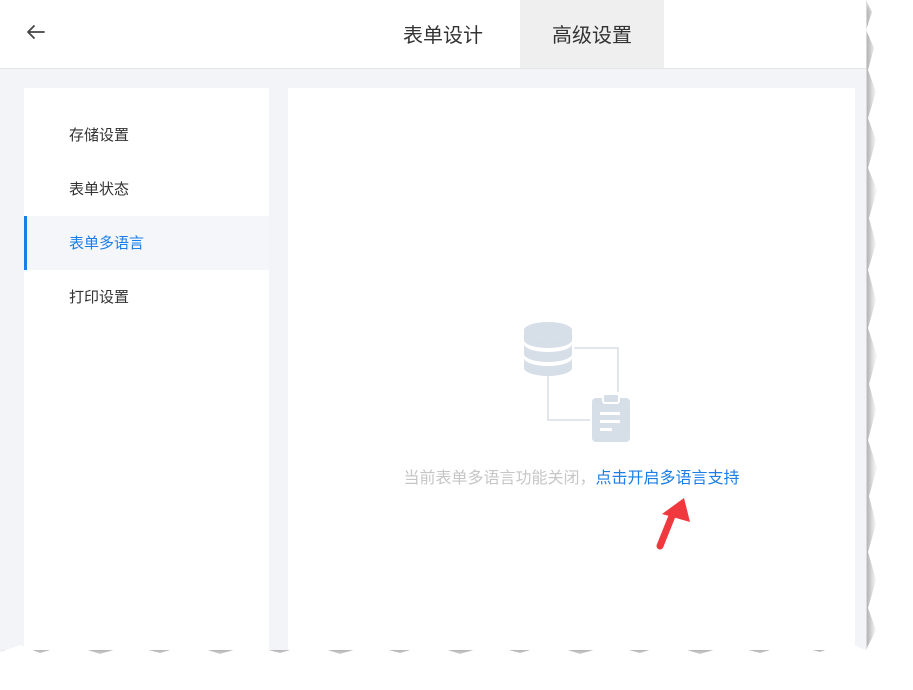  What do you see at coordinates (146, 297) in the screenshot?
I see `sidebar-item-print: 打印设置` at bounding box center [146, 297].